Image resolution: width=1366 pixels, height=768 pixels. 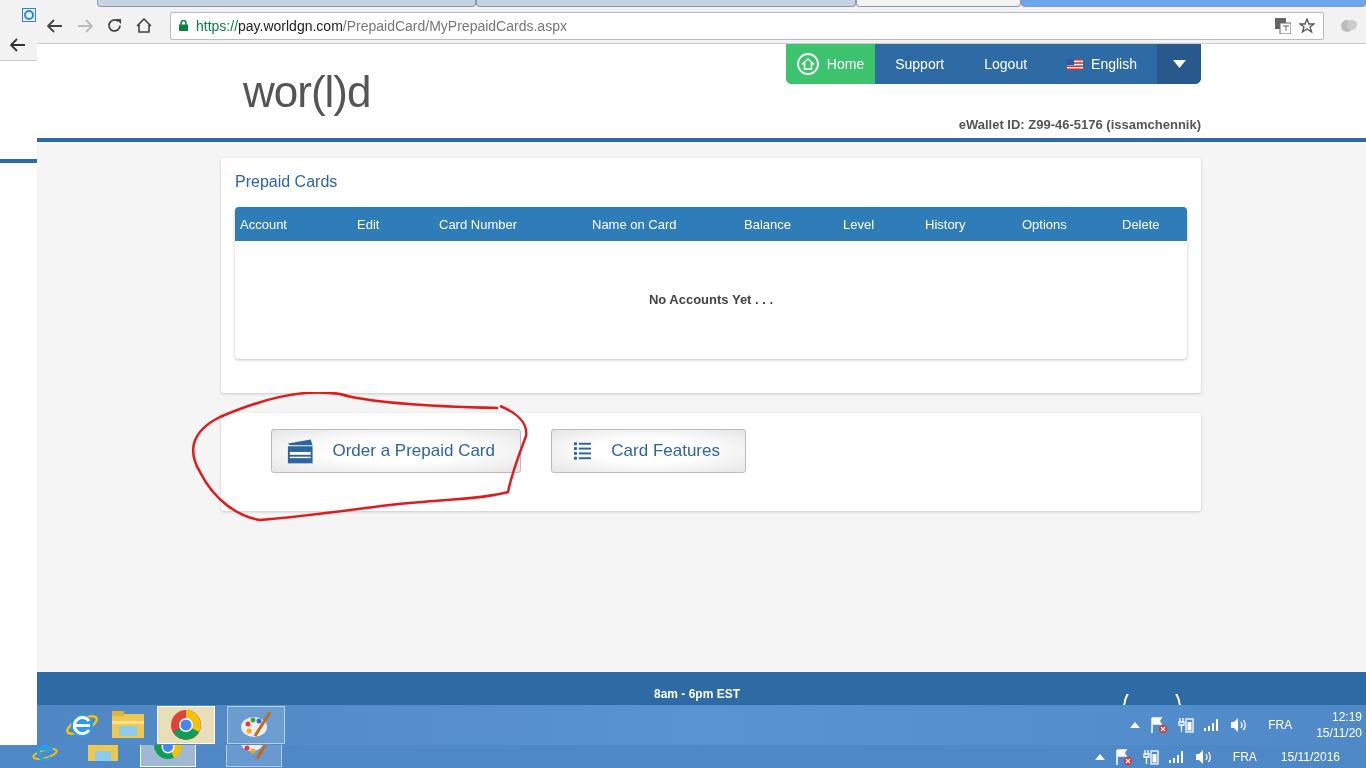 What do you see at coordinates (1283, 25) in the screenshot?
I see `translate-icon` at bounding box center [1283, 25].